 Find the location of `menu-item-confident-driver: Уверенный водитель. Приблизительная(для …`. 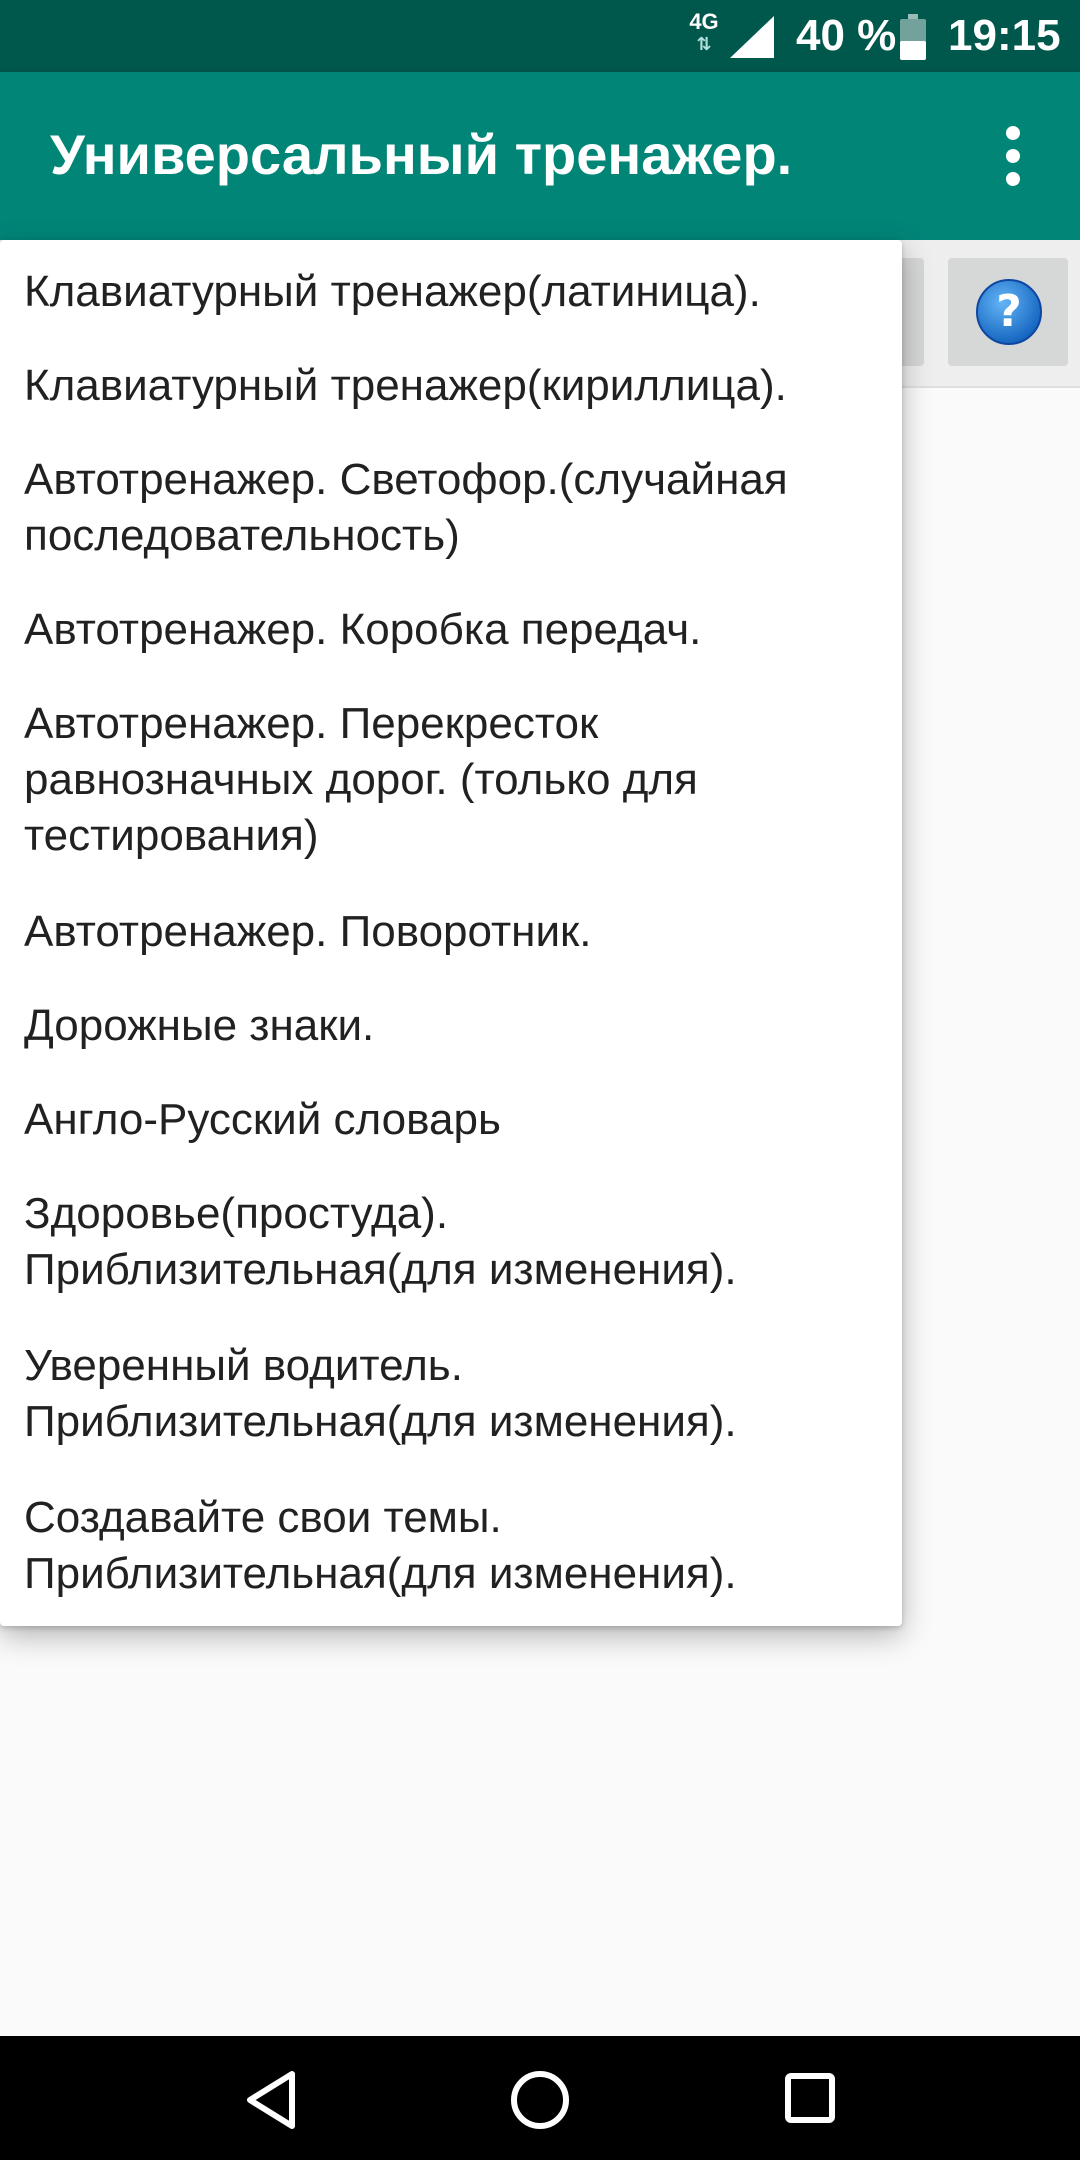

menu-item-confident-driver: Уверенный водитель. Приблизительная(для … is located at coordinates (454, 1394).